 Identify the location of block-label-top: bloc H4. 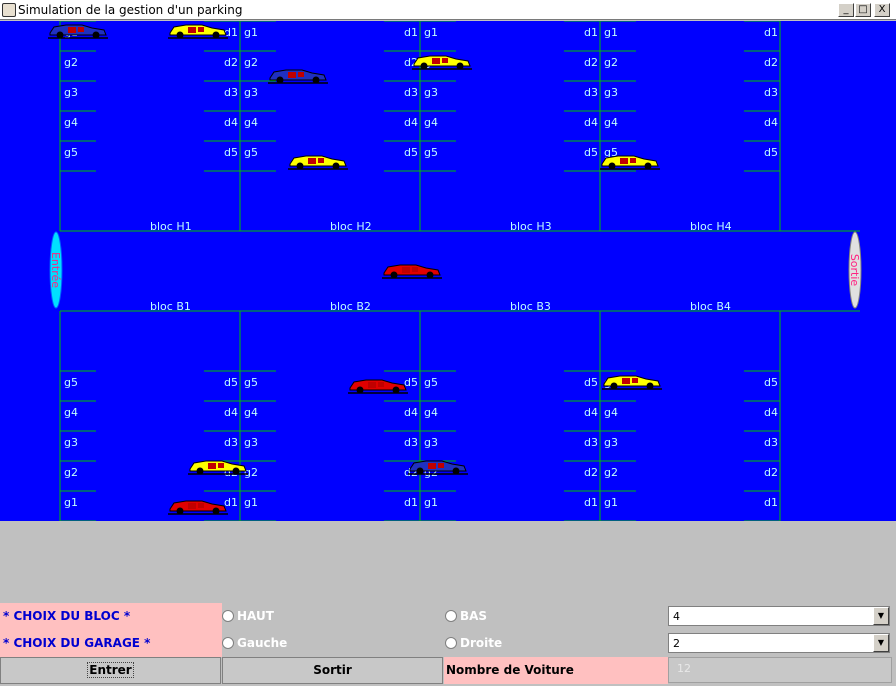
(711, 226).